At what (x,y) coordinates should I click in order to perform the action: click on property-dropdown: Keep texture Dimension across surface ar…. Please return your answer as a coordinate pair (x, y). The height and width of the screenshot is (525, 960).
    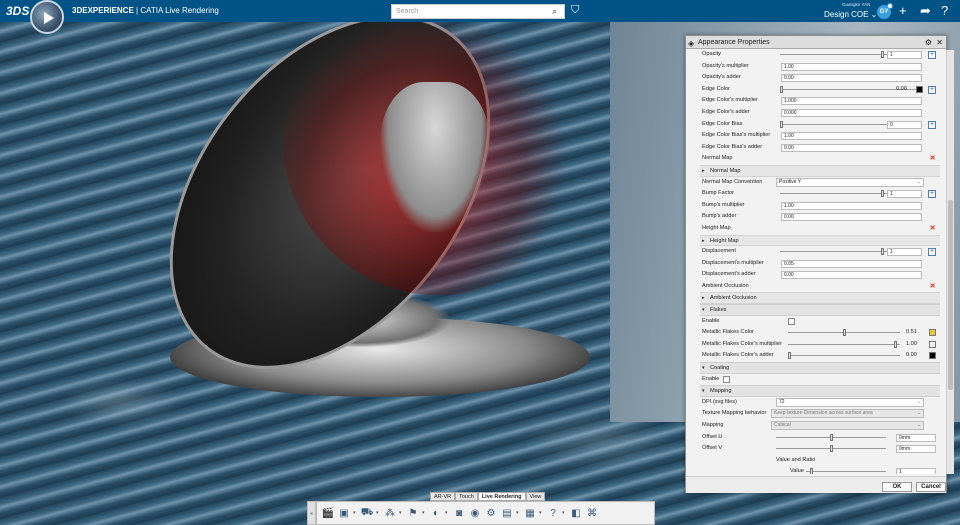
    Looking at the image, I should click on (847, 414).